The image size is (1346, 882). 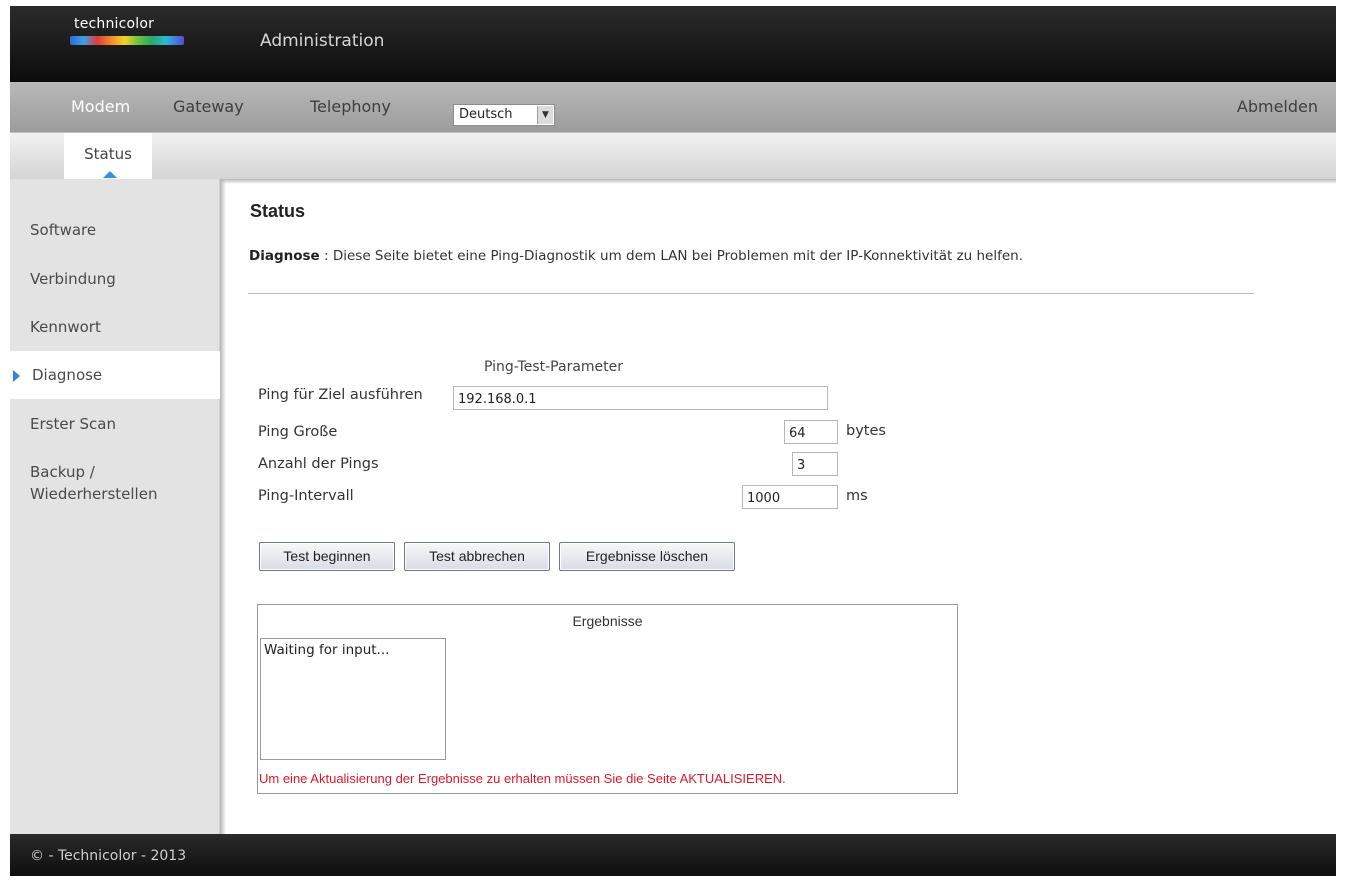 What do you see at coordinates (94, 494) in the screenshot?
I see `sidebar-item-label: Wiederherstellen` at bounding box center [94, 494].